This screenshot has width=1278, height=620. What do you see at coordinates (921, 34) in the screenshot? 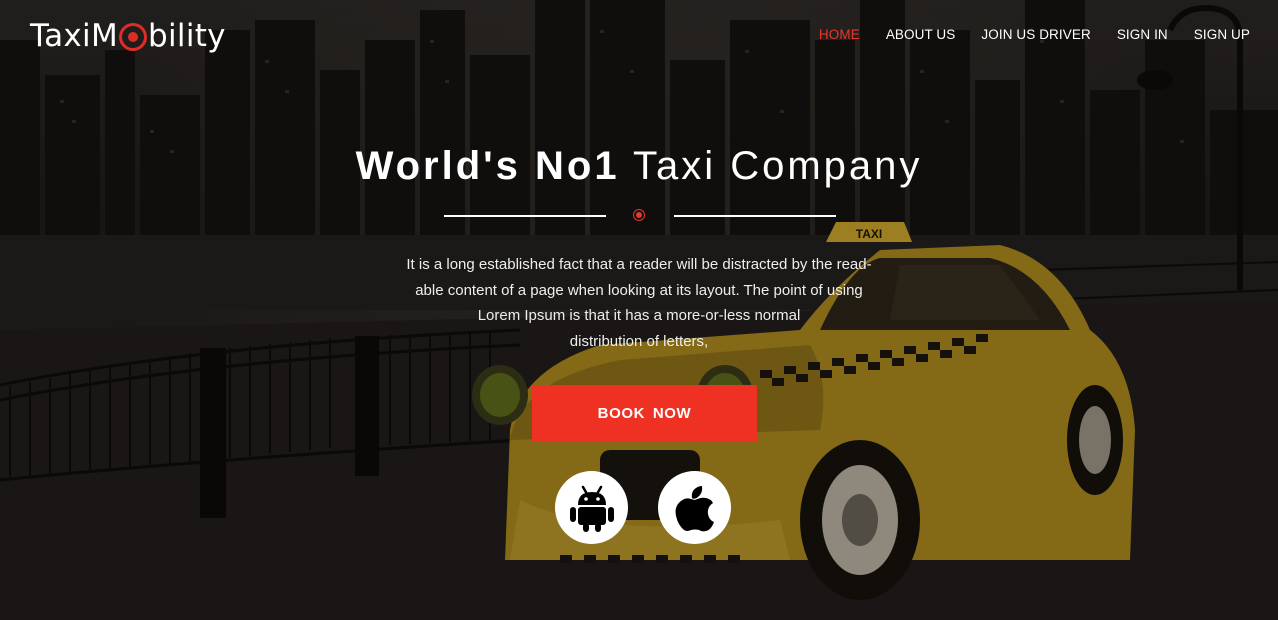
I see `nav-item-about-us: ABOUT US` at bounding box center [921, 34].